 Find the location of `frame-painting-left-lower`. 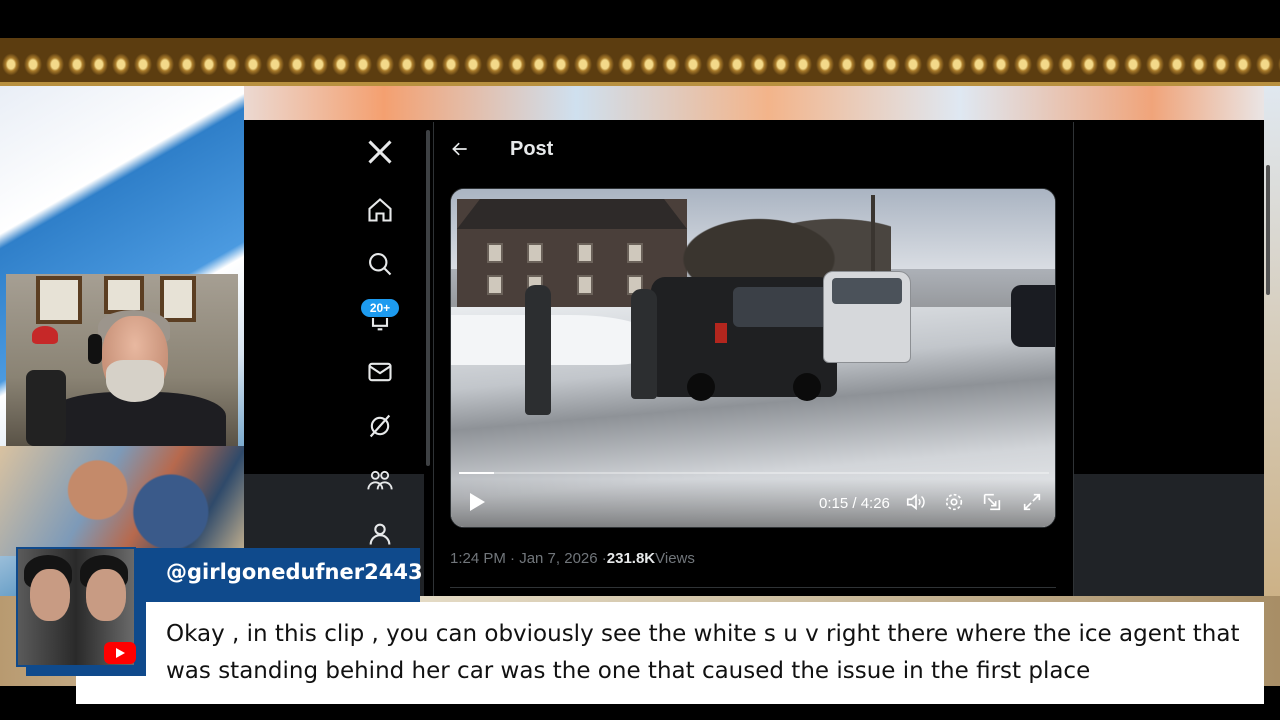

frame-painting-left-lower is located at coordinates (122, 501).